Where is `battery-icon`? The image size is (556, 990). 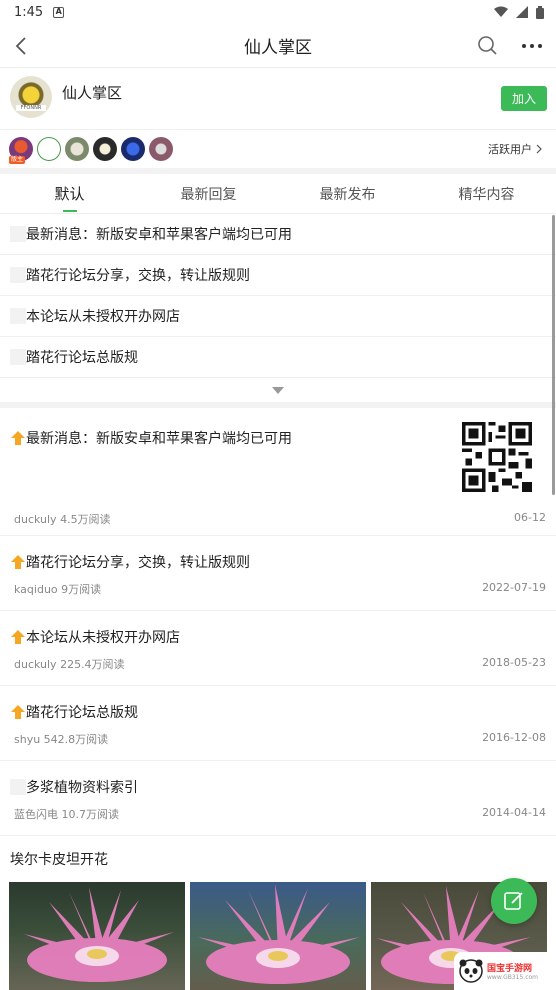
battery-icon is located at coordinates (540, 12).